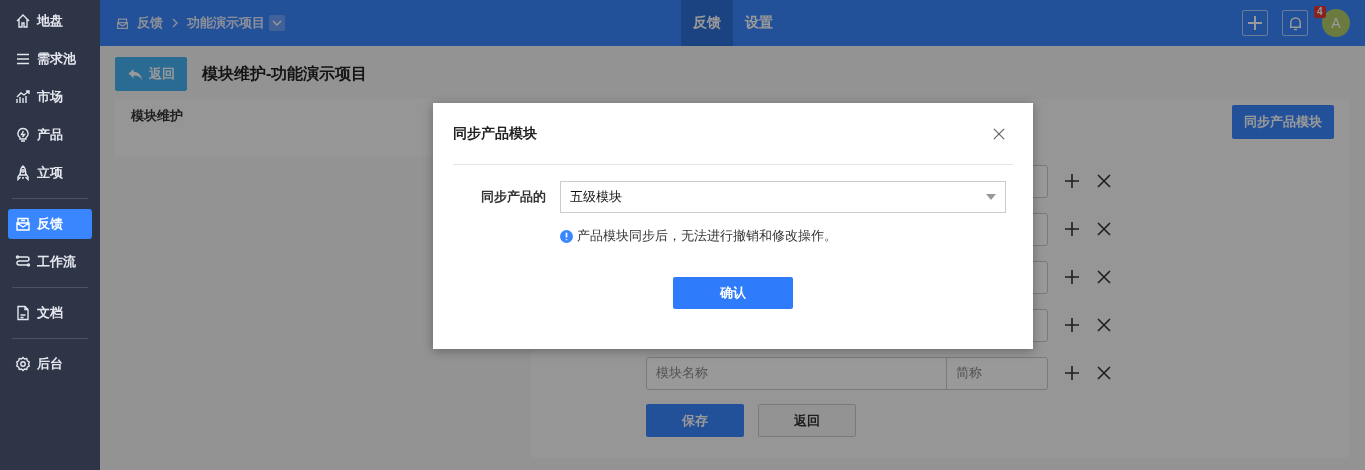 The image size is (1365, 470). Describe the element at coordinates (23, 364) in the screenshot. I see `gear-icon` at that location.